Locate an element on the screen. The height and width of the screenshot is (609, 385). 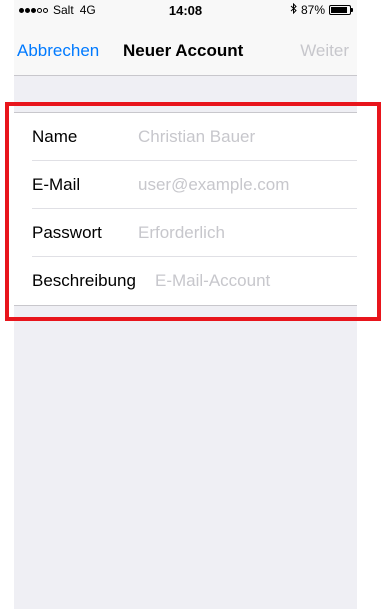
status-right: 87% is located at coordinates (321, 9).